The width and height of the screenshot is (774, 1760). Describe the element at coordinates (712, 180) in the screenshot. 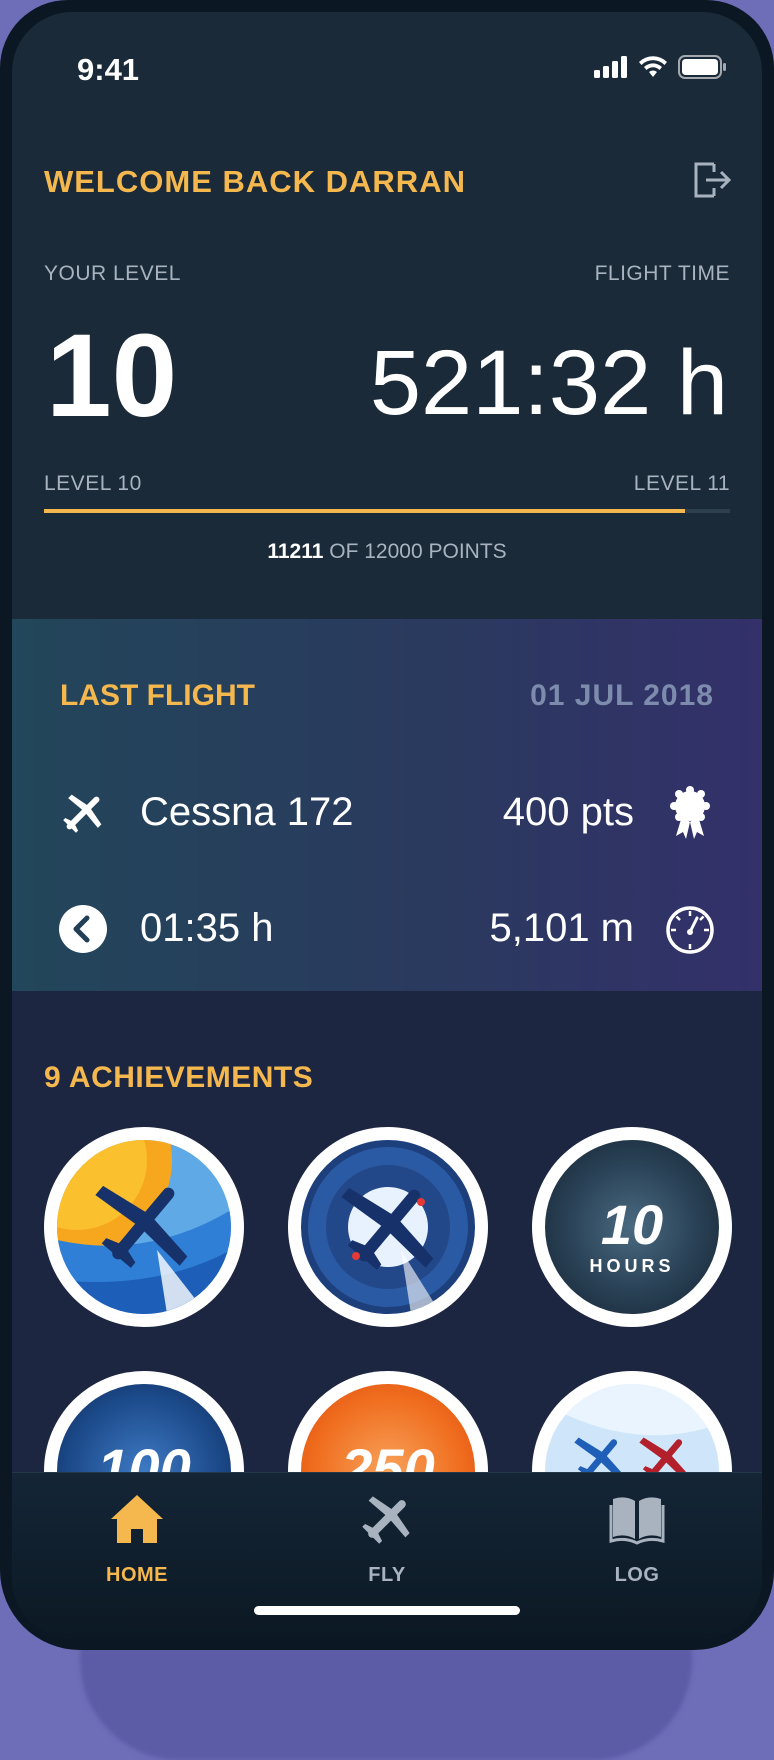

I see `logout-icon` at that location.